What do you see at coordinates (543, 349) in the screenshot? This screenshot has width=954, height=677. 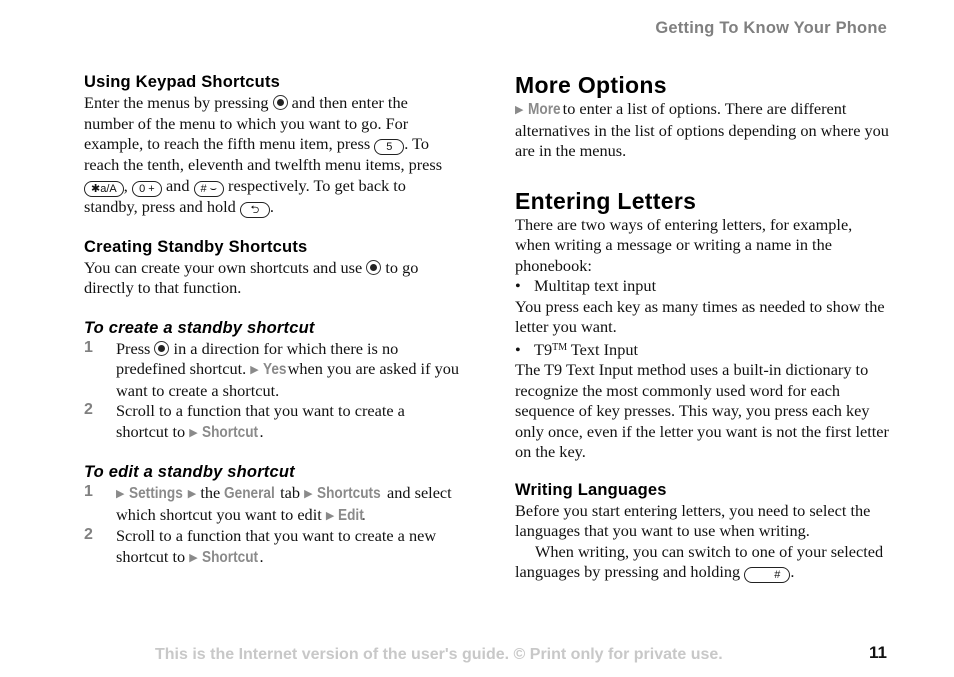 I see `text: T9` at bounding box center [543, 349].